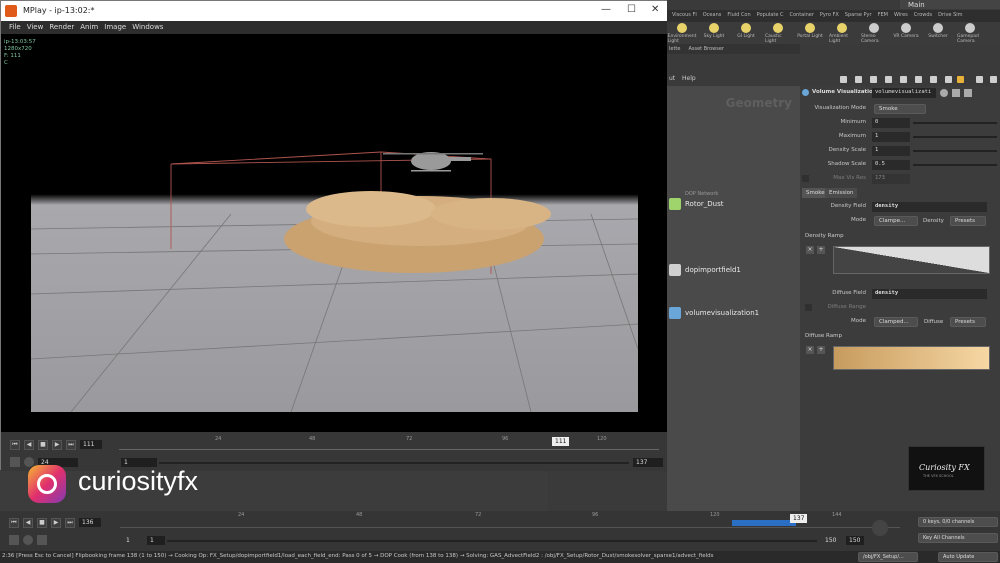 Image resolution: width=1000 pixels, height=563 pixels. I want to click on gear-icon, so click(944, 93).